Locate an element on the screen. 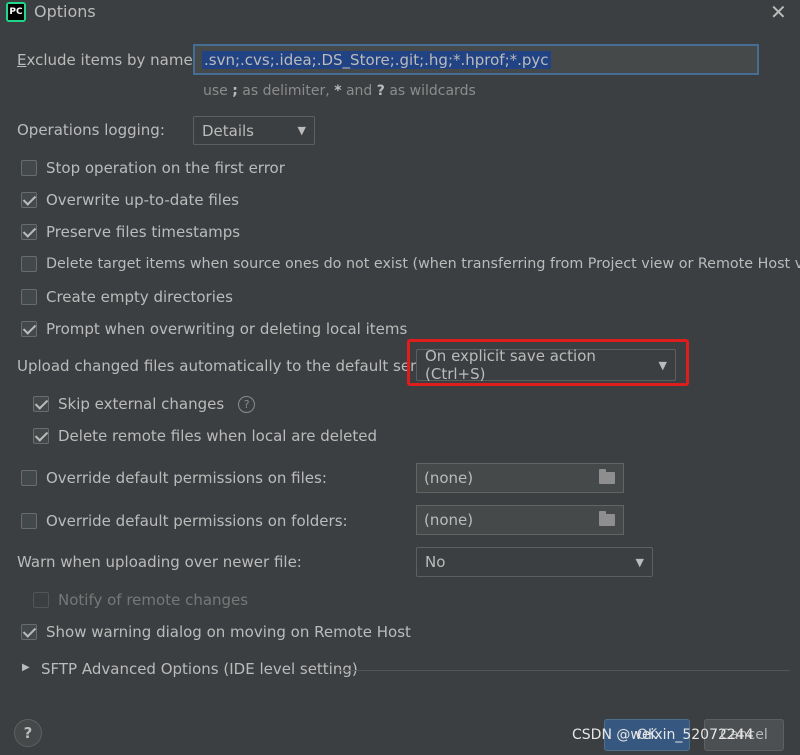  app-icon-text: PC is located at coordinates (16, 12).